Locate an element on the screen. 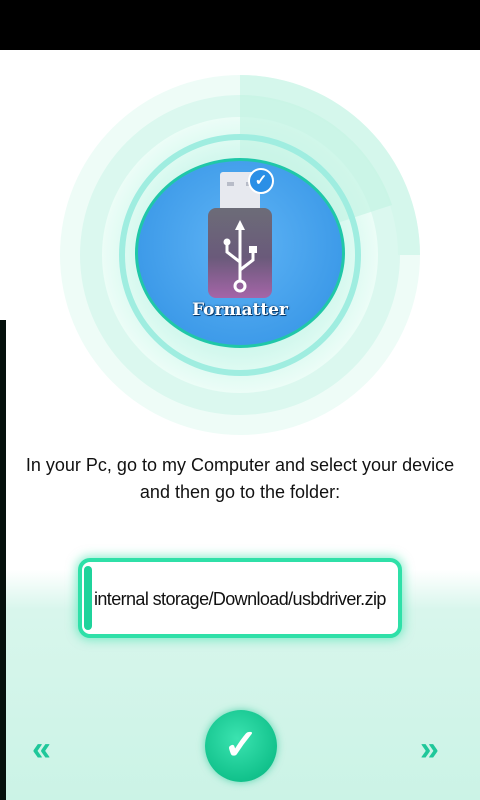 The image size is (480, 800). path-field-accent-bar is located at coordinates (88, 598).